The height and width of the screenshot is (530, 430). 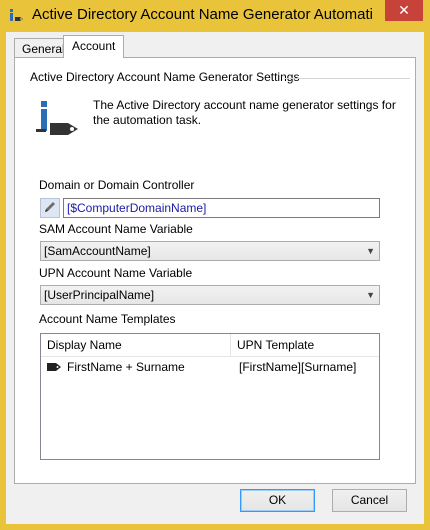 I want to click on display-name-cell: FirstName + Surname, so click(x=126, y=367).